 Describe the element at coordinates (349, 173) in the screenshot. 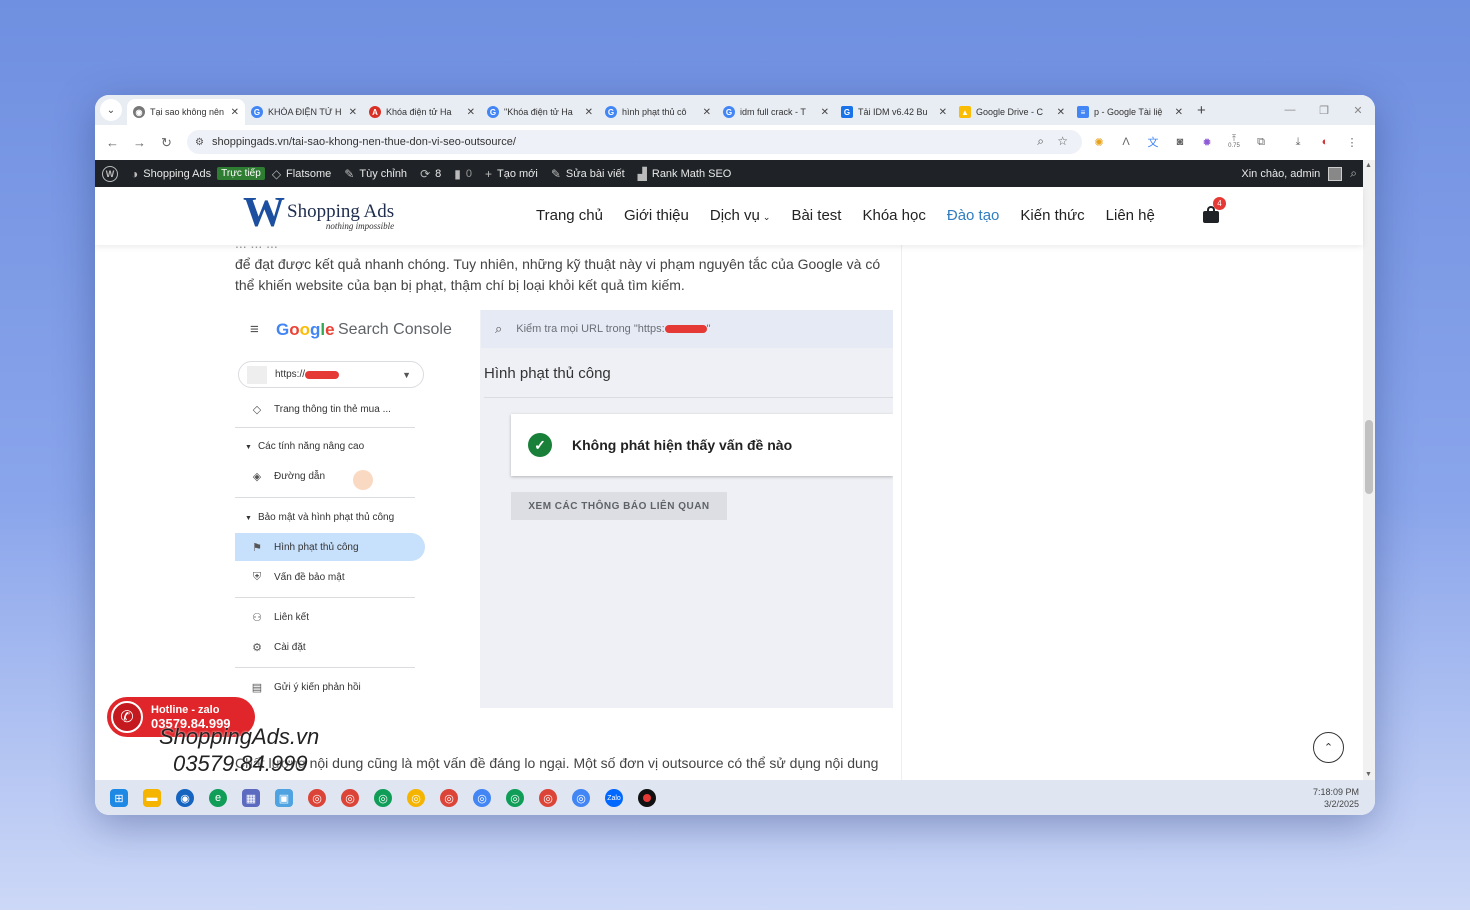

I see `brush-icon: ✎` at that location.